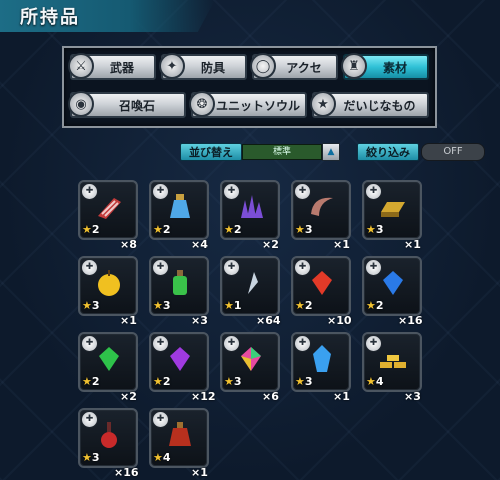  I want to click on ring-icon: ◯, so click(263, 66).